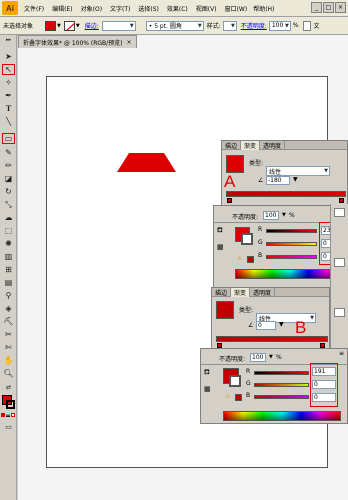 The image size is (348, 500). Describe the element at coordinates (207, 389) in the screenshot. I see `cube-icon: ▦` at that location.